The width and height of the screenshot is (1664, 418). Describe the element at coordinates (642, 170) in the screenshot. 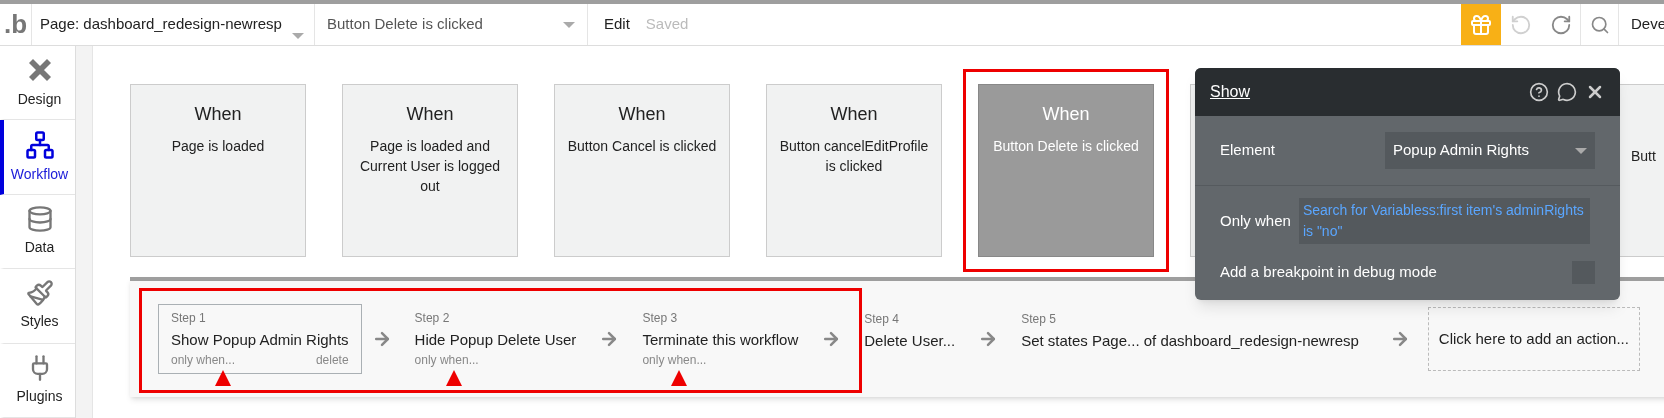

I see `event-card: When Button Cancel is clicked` at that location.